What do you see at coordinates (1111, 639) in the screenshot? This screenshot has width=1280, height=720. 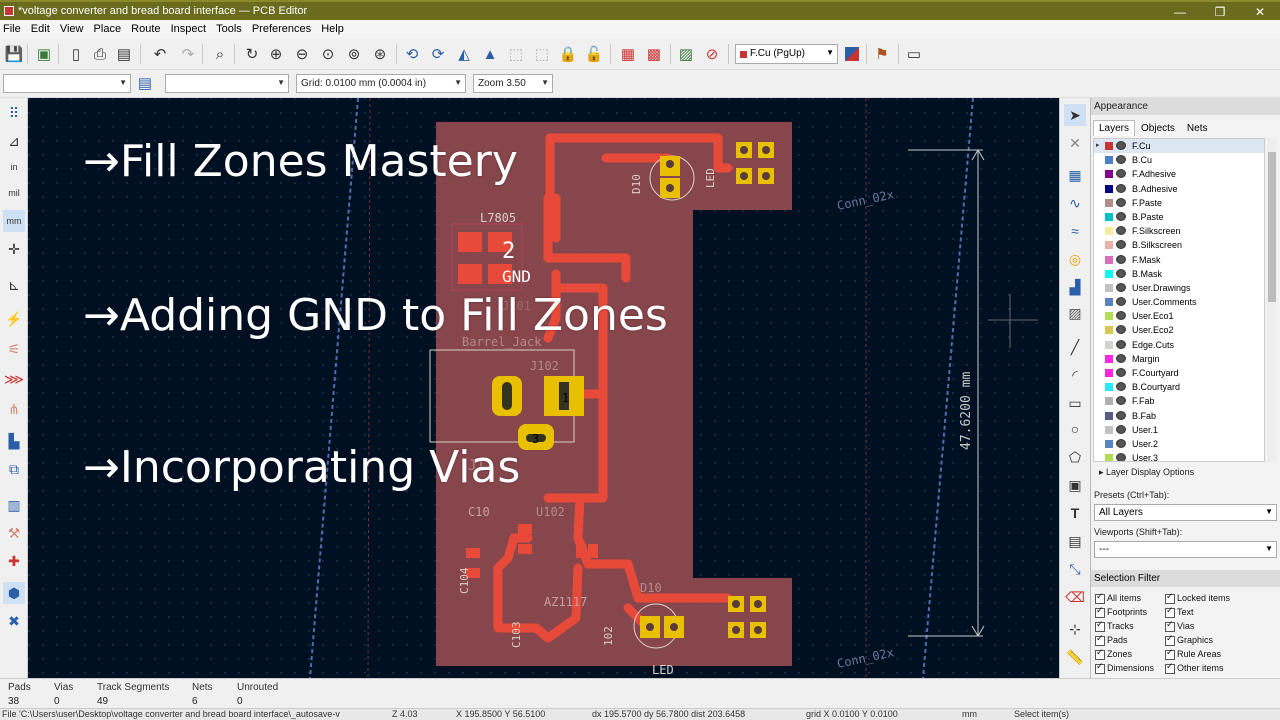 I see `filter-pads: Pads` at bounding box center [1111, 639].